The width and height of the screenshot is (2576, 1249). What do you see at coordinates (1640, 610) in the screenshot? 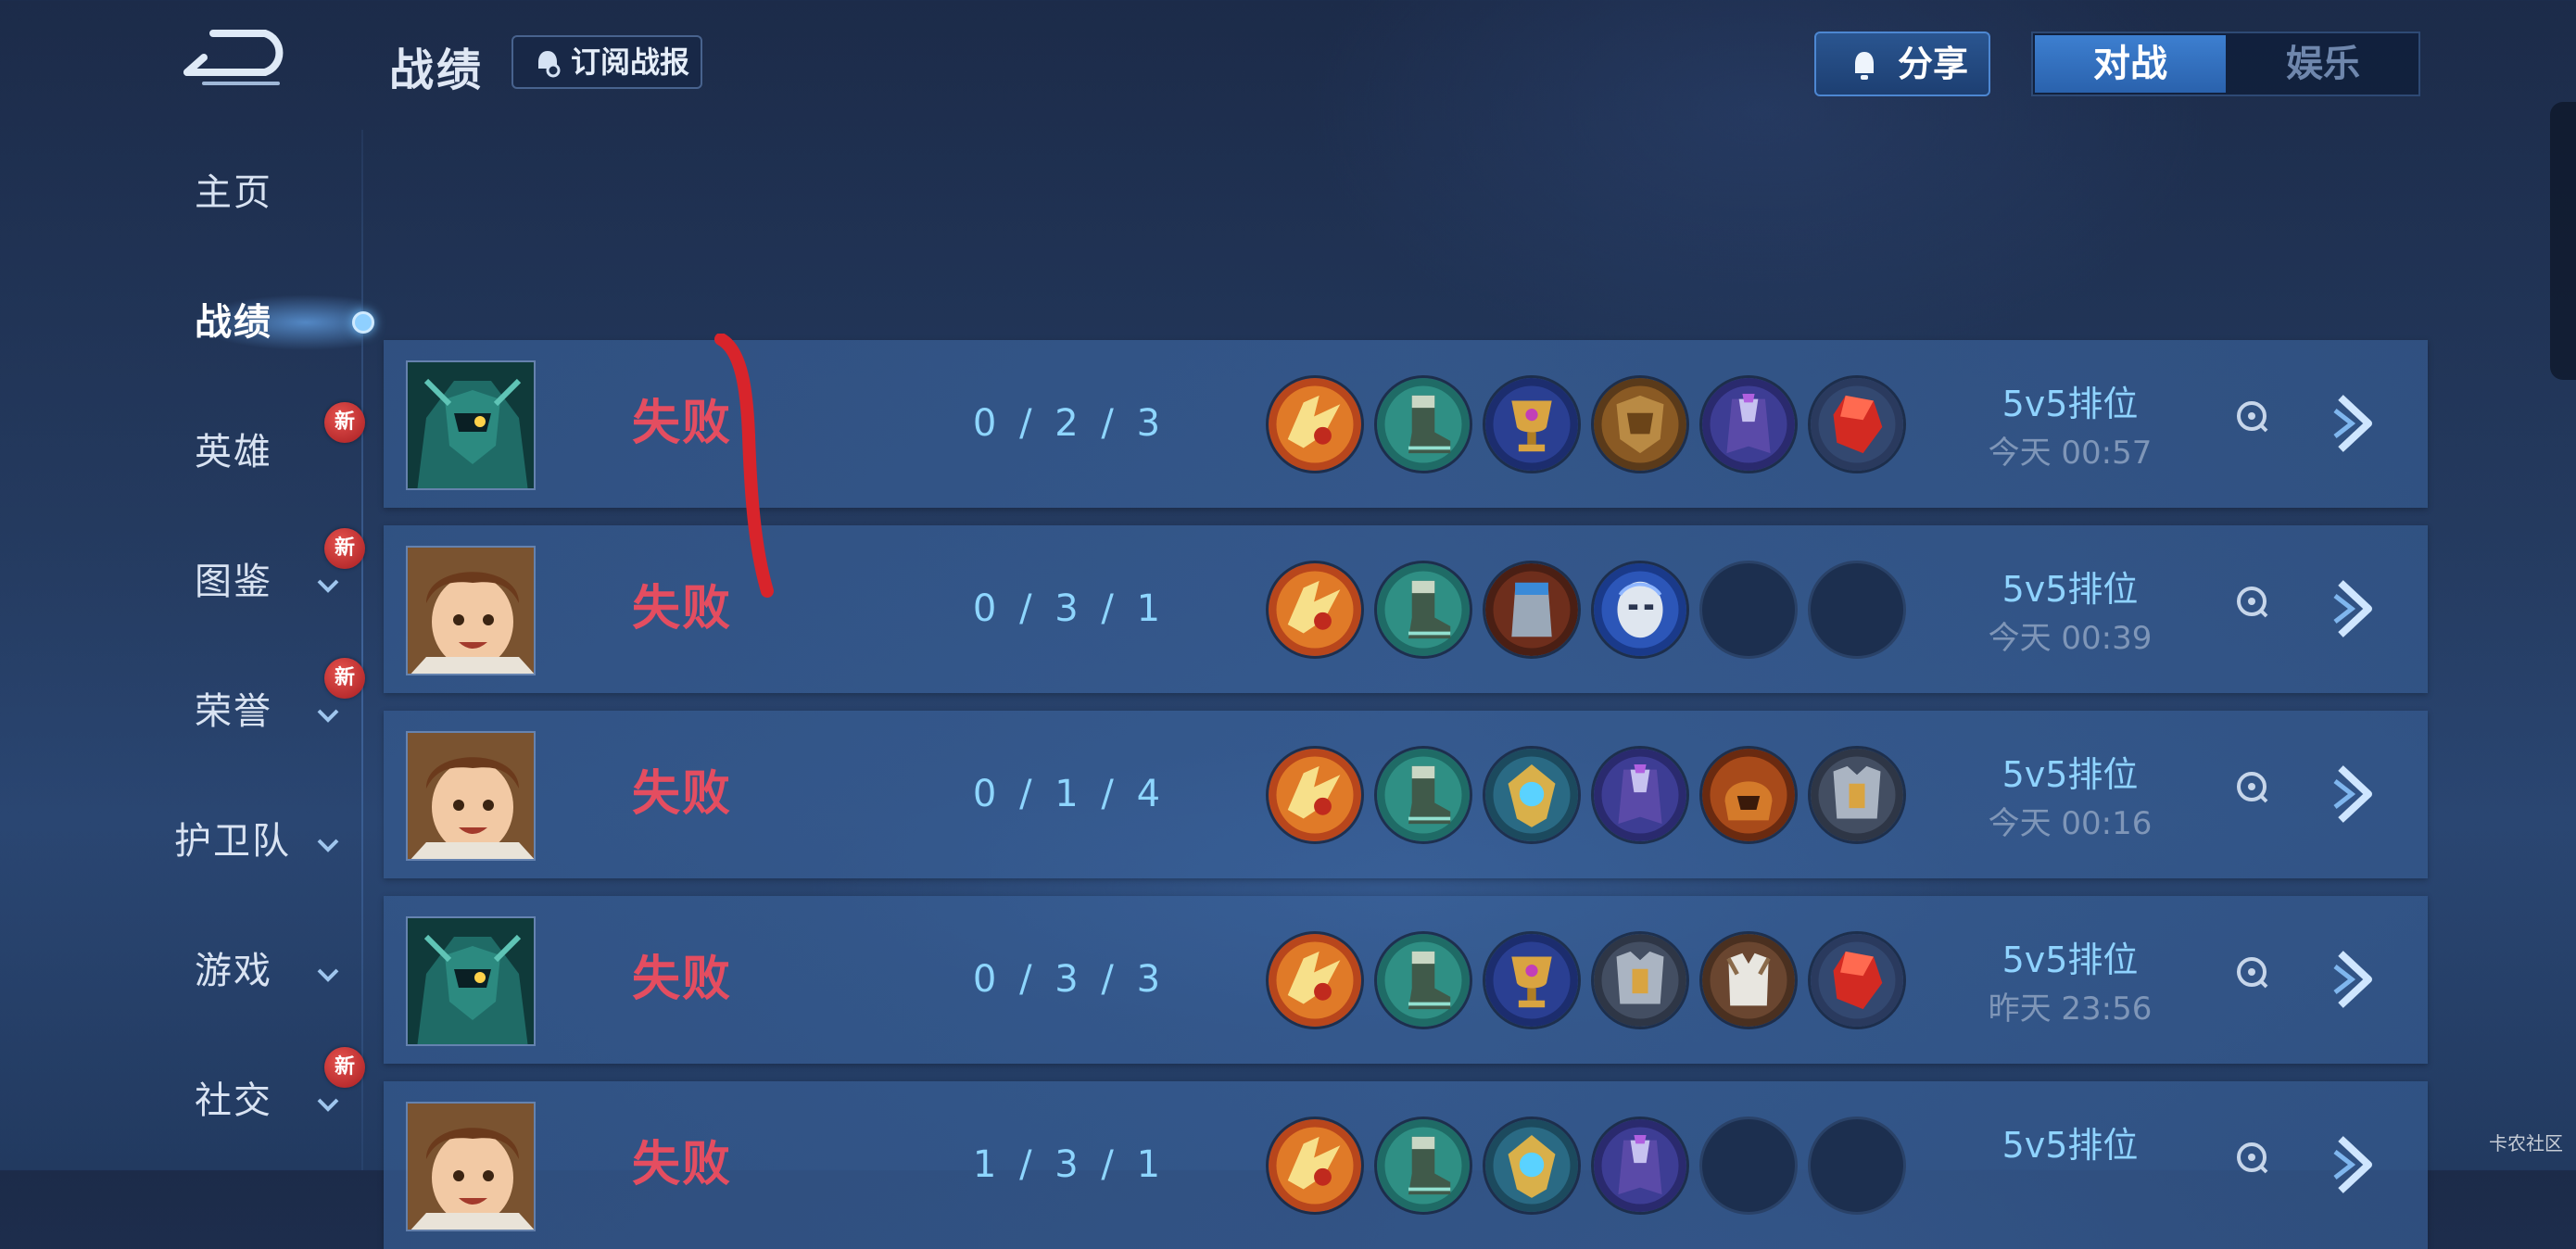
I see `silver-mask-item-icon` at bounding box center [1640, 610].